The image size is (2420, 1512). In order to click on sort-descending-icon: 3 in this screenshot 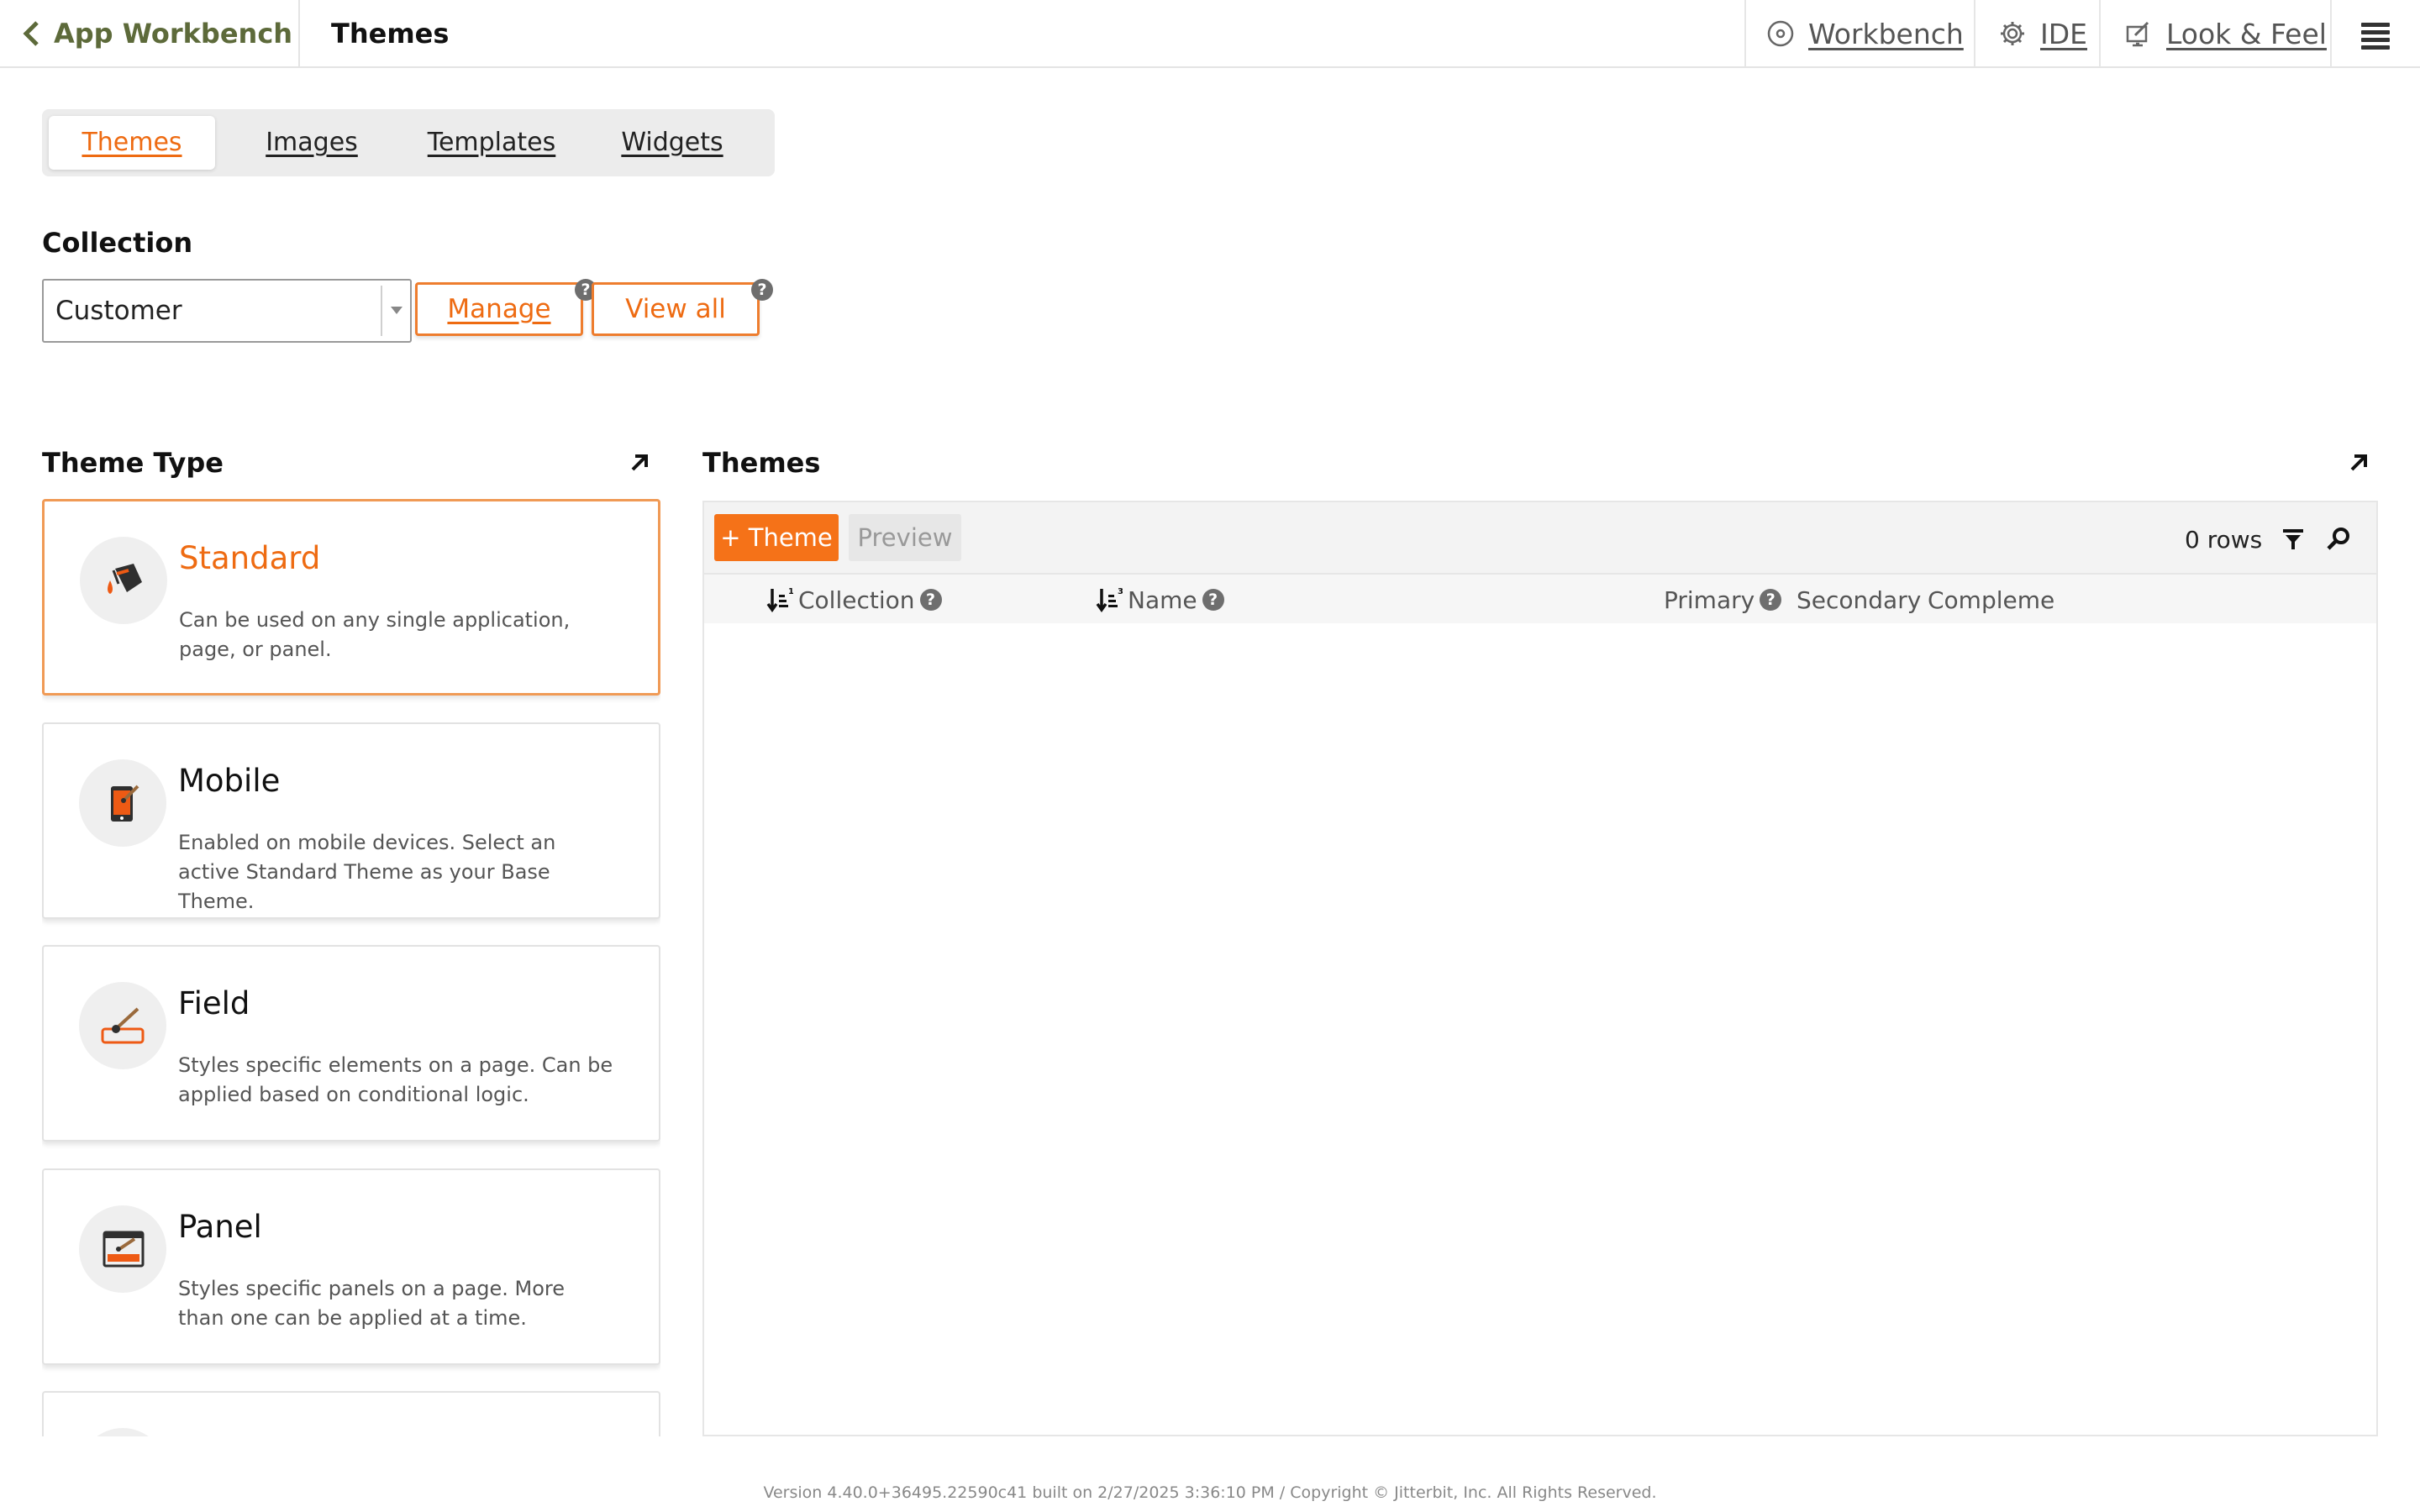, I will do `click(1109, 600)`.